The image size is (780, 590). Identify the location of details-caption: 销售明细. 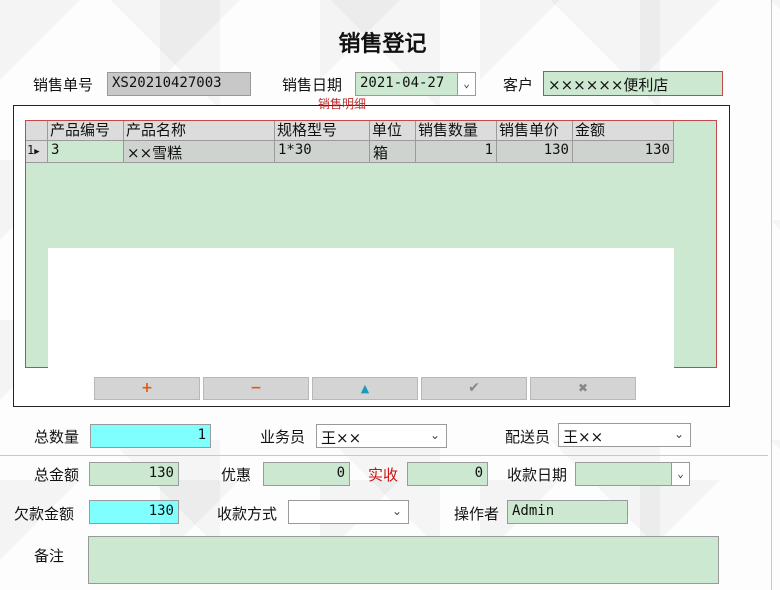
(342, 104).